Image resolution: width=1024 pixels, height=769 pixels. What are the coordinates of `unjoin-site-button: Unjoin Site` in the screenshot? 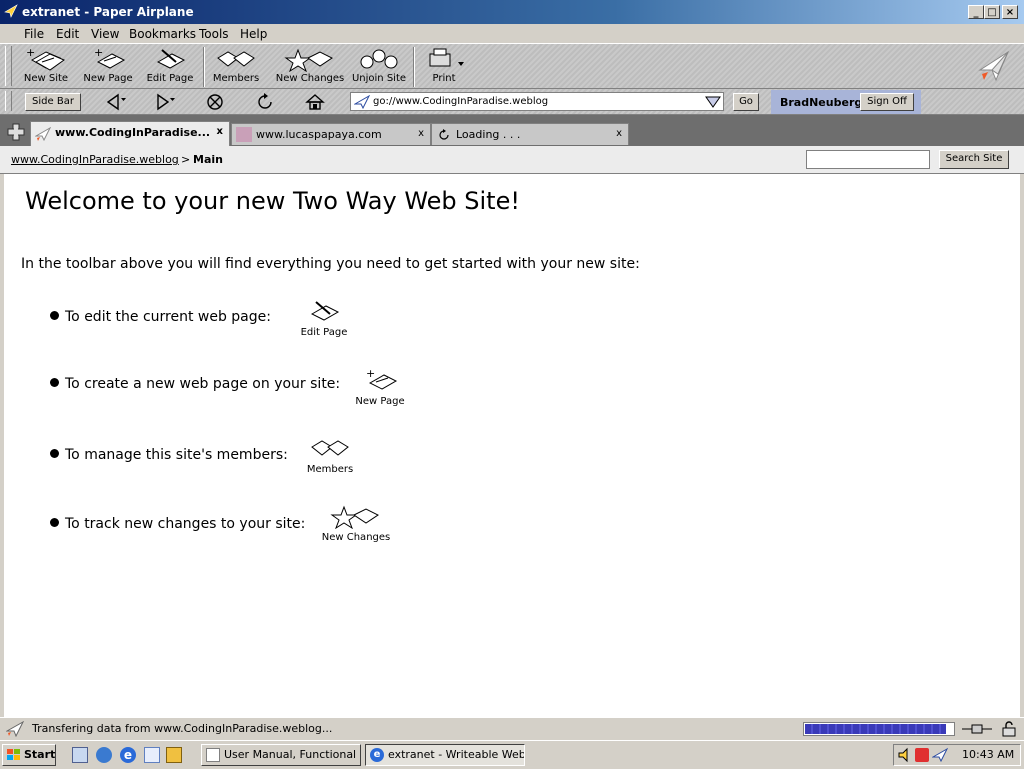 It's located at (379, 67).